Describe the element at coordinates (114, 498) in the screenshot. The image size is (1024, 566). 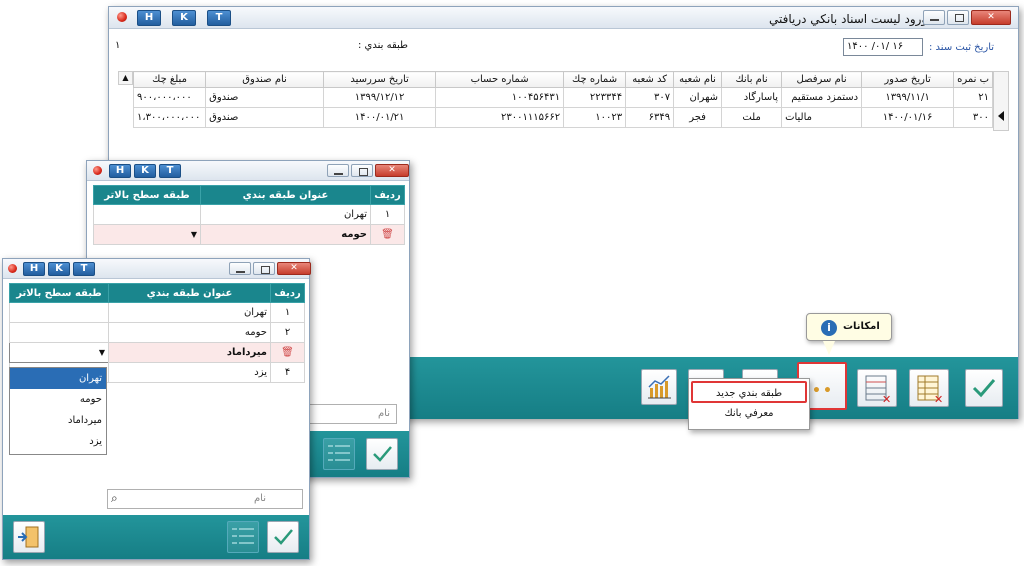
I see `search-icon: ⌕` at that location.